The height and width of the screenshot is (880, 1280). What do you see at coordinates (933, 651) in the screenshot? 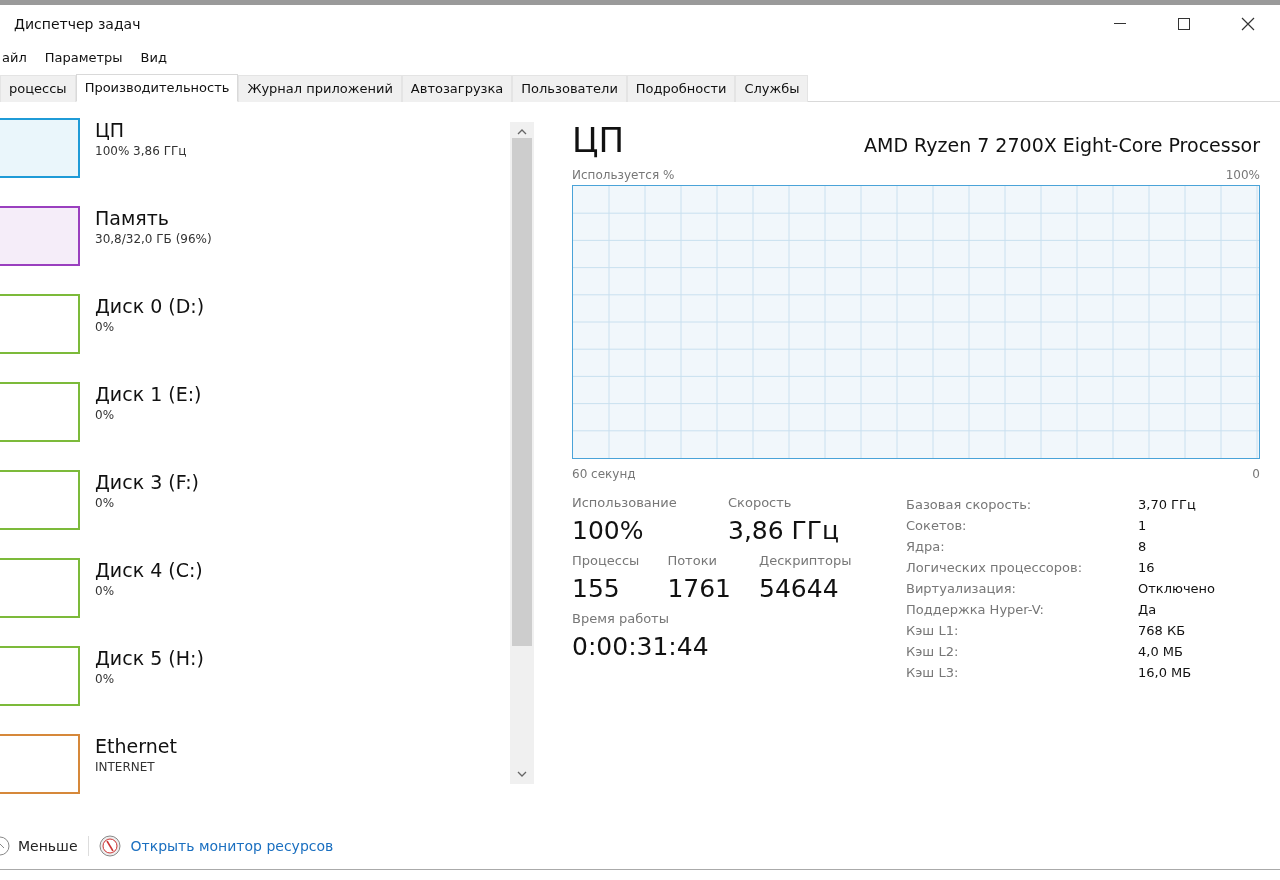
I see `spec-label: Кэш L2:` at bounding box center [933, 651].